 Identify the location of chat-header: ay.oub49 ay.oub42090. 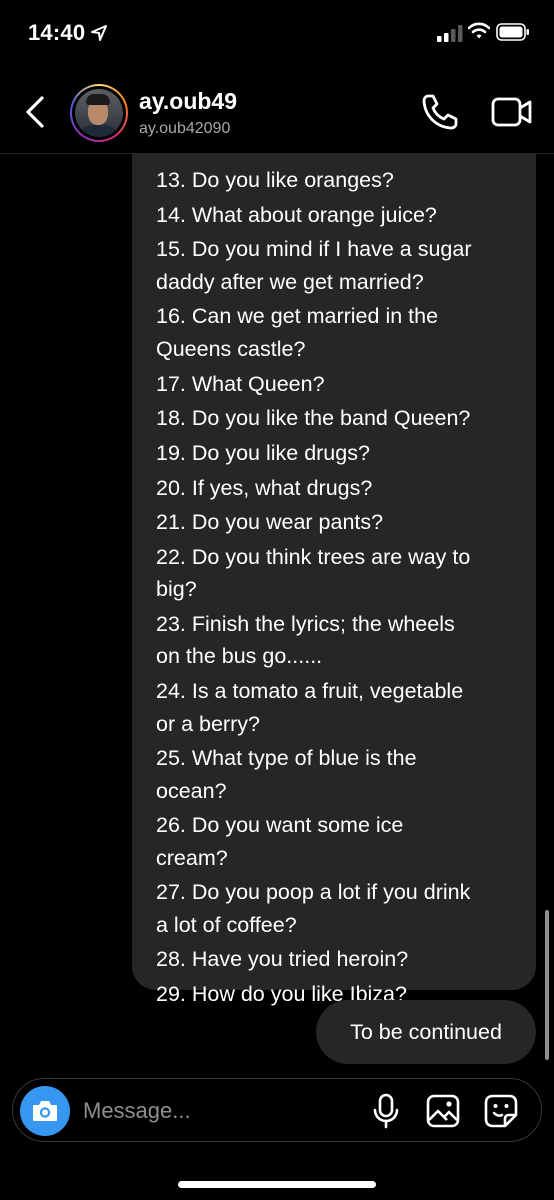
(277, 112).